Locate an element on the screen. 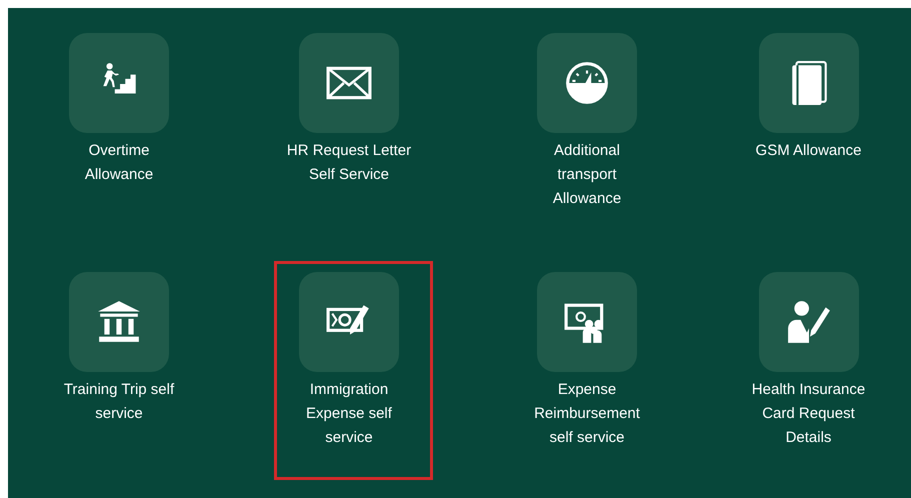 Image resolution: width=911 pixels, height=498 pixels. tile-label: Overtime Allowance is located at coordinates (119, 163).